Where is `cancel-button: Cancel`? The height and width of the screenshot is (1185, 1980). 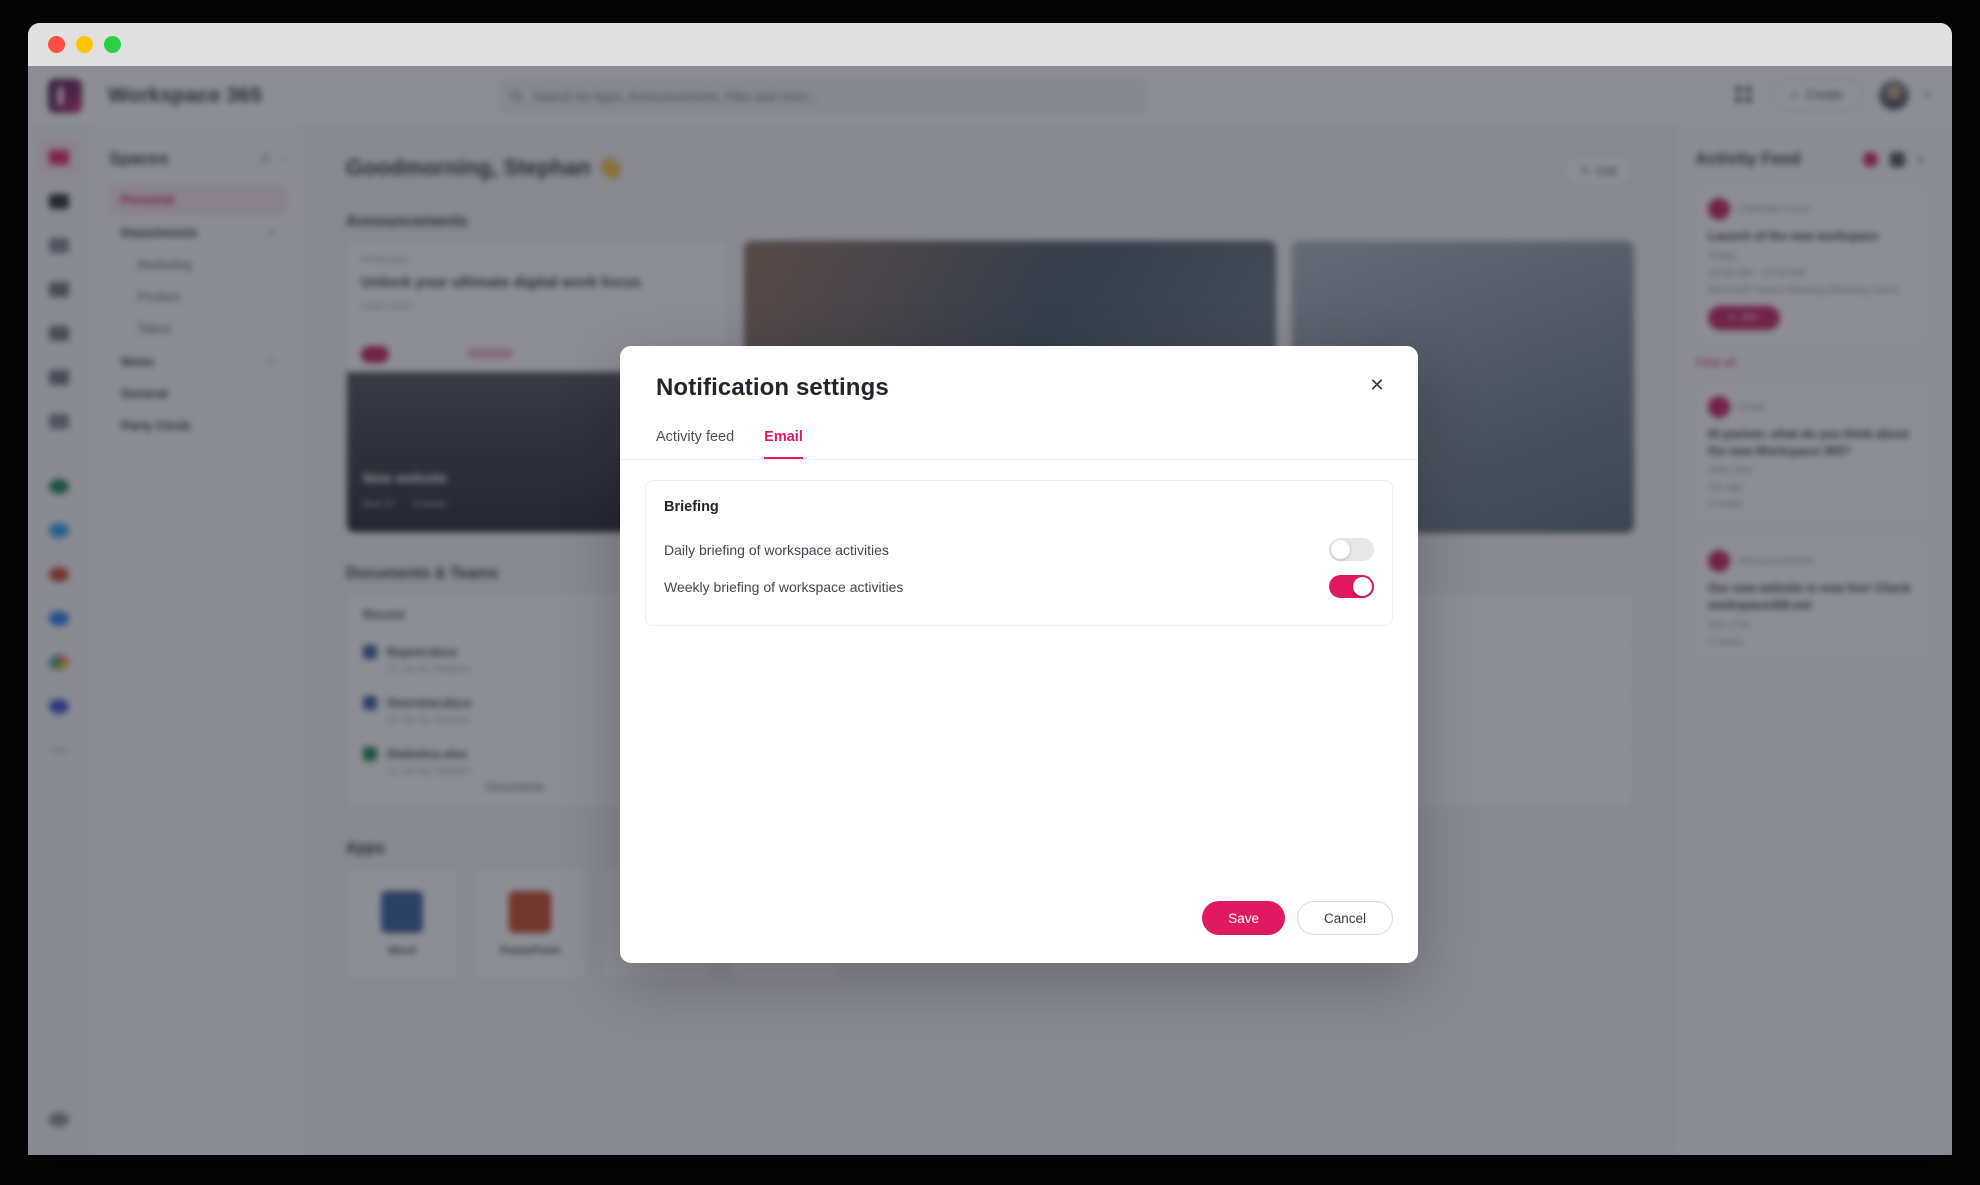 cancel-button: Cancel is located at coordinates (1344, 918).